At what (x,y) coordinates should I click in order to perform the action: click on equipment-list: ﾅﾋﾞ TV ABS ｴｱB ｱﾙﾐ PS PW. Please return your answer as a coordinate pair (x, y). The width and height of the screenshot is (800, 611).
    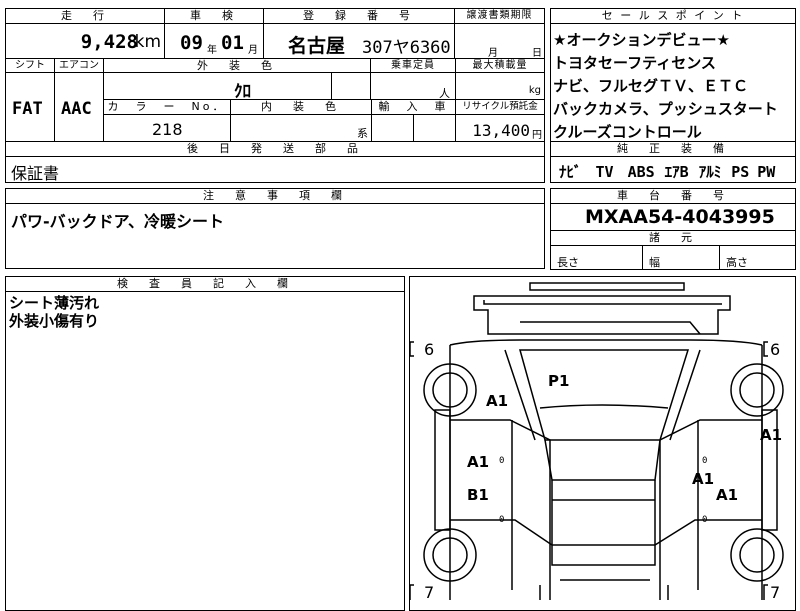
    Looking at the image, I should click on (667, 171).